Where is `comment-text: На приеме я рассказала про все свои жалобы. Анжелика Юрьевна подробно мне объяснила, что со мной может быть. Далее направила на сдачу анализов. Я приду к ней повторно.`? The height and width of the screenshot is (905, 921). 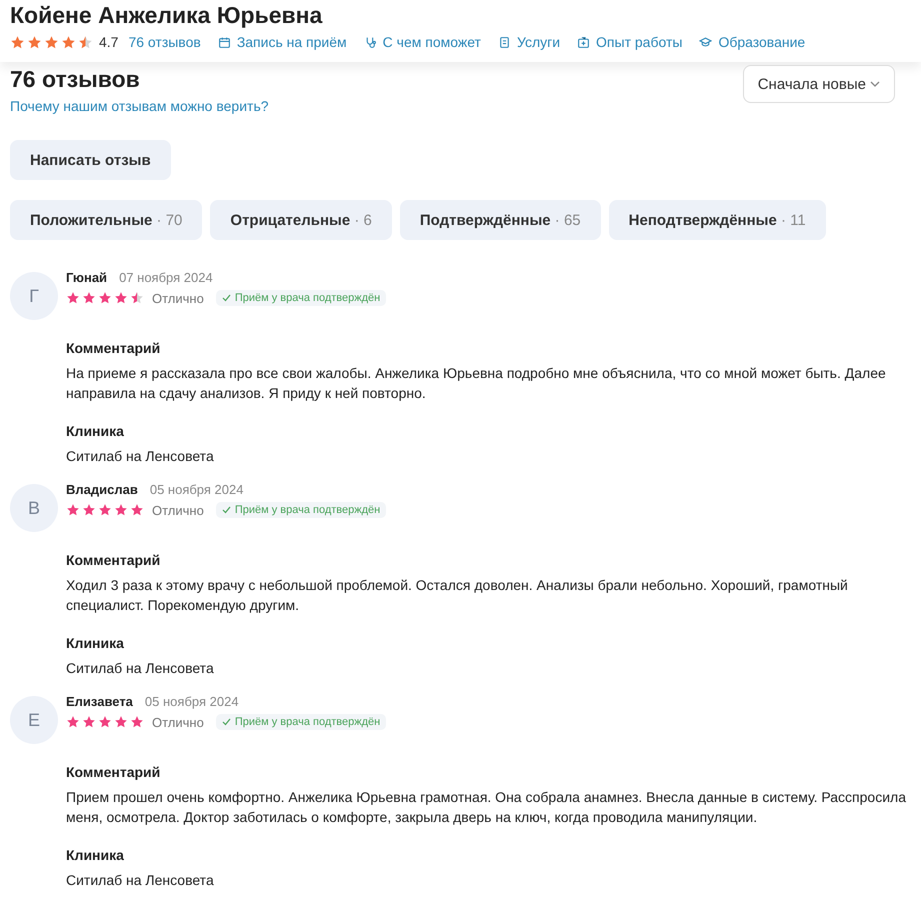 comment-text: На приеме я рассказала про все свои жалобы. Анжелика Юрьевна подробно мне объяснила, что со мной может быть. Далее направила на сдачу анализов. Я приду к ней повторно. is located at coordinates (476, 383).